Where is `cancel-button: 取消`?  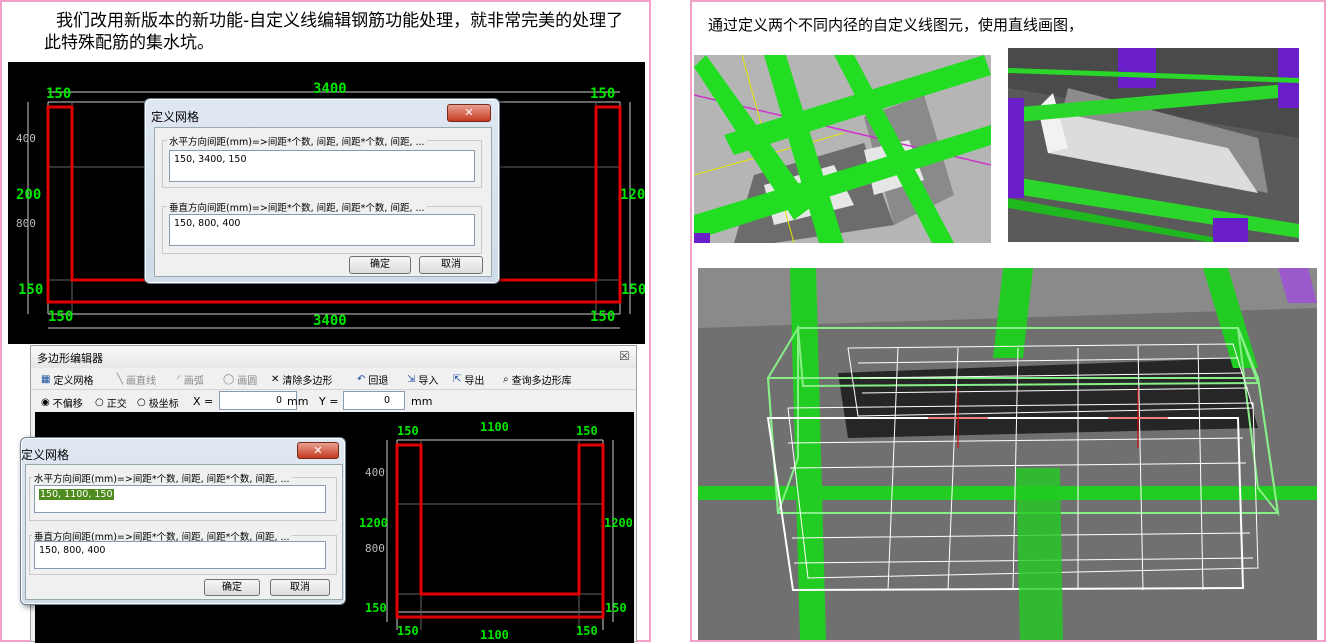
cancel-button: 取消 is located at coordinates (451, 265).